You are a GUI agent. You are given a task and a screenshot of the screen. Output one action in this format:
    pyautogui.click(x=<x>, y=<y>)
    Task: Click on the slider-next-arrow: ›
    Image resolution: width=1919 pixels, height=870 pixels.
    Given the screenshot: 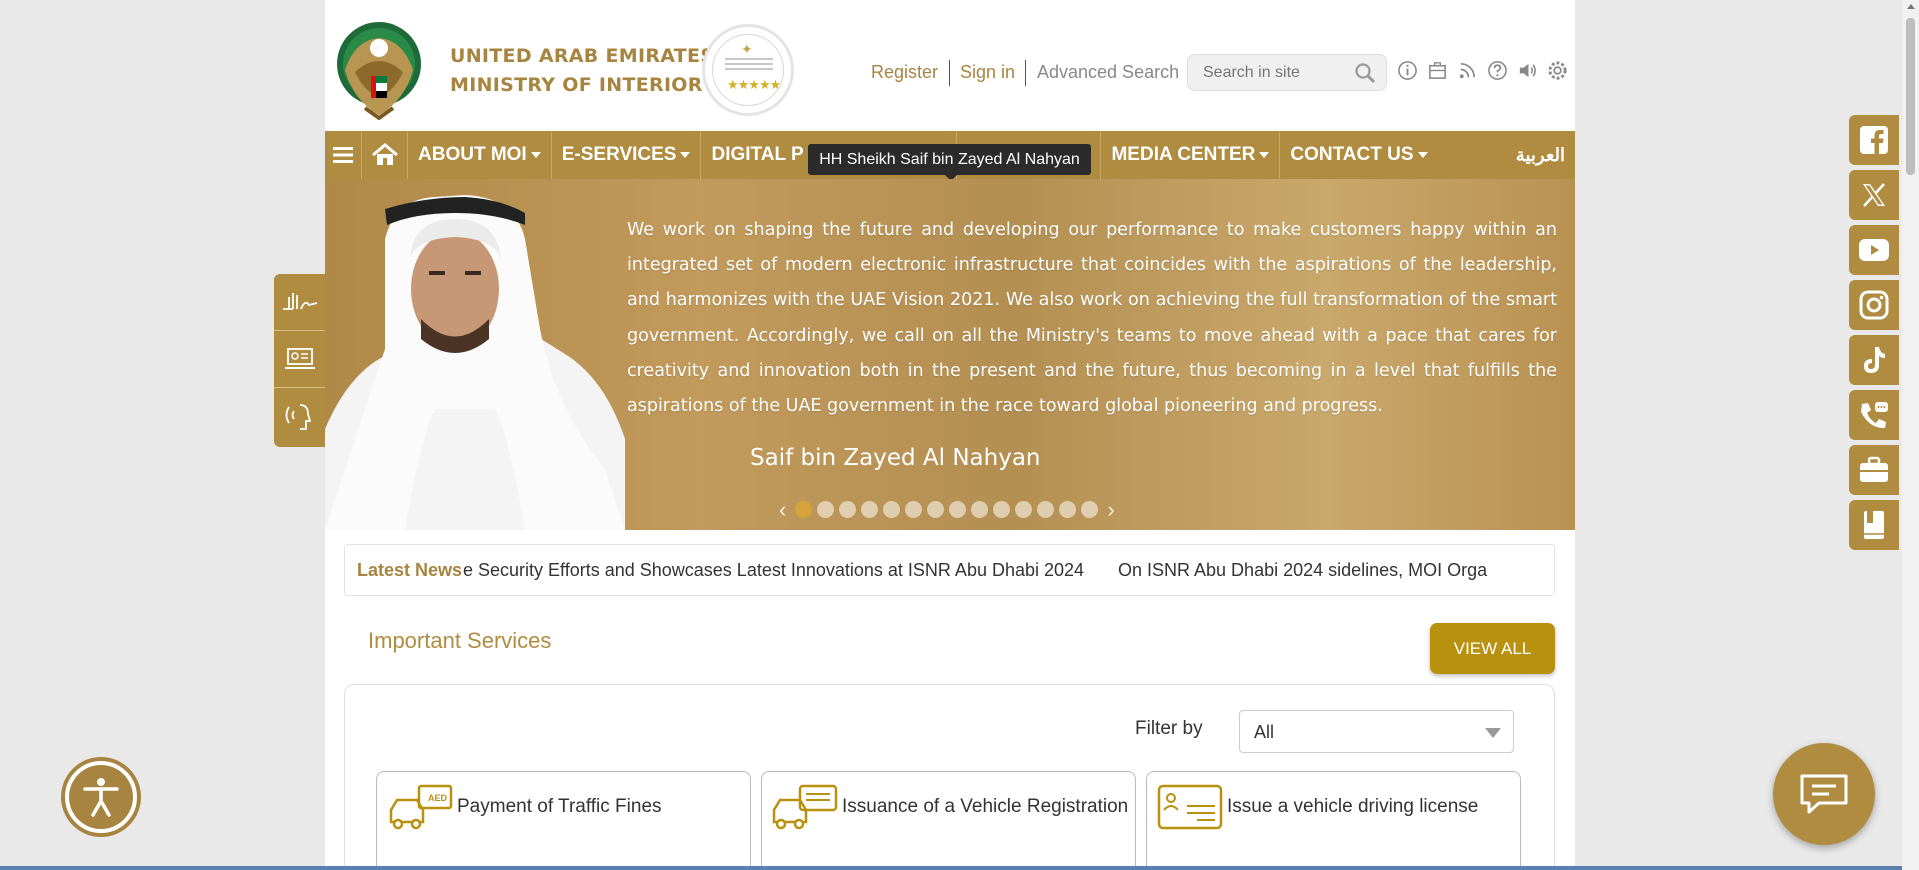 What is the action you would take?
    pyautogui.click(x=1110, y=510)
    